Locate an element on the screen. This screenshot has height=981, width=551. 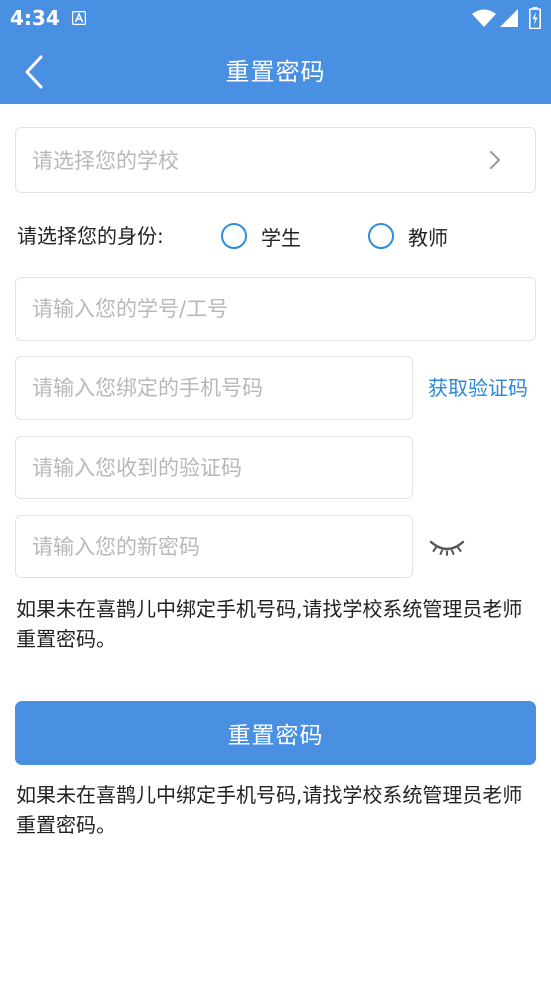
phone-field-container is located at coordinates (214, 388).